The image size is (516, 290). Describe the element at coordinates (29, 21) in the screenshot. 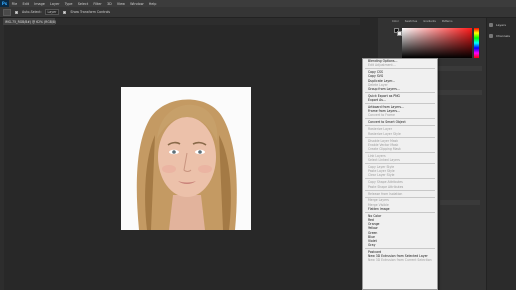

I see `document-tab: IMG-75_RGB/8#) @ 62% (RGB/8)` at that location.